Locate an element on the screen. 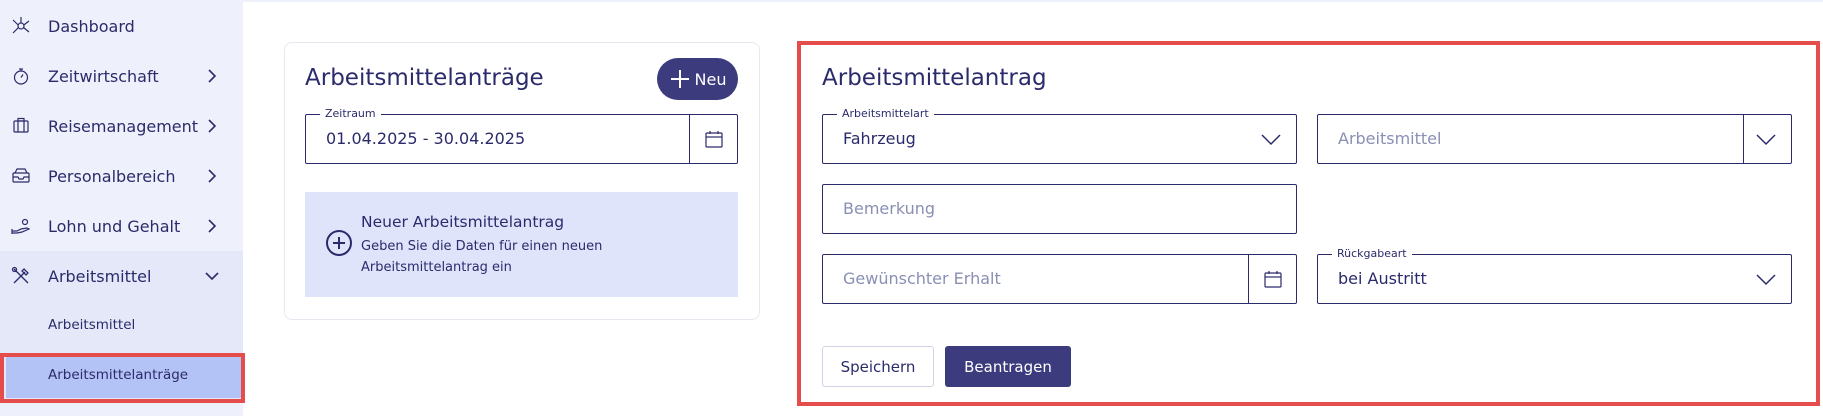  dashboard-icon is located at coordinates (21, 26).